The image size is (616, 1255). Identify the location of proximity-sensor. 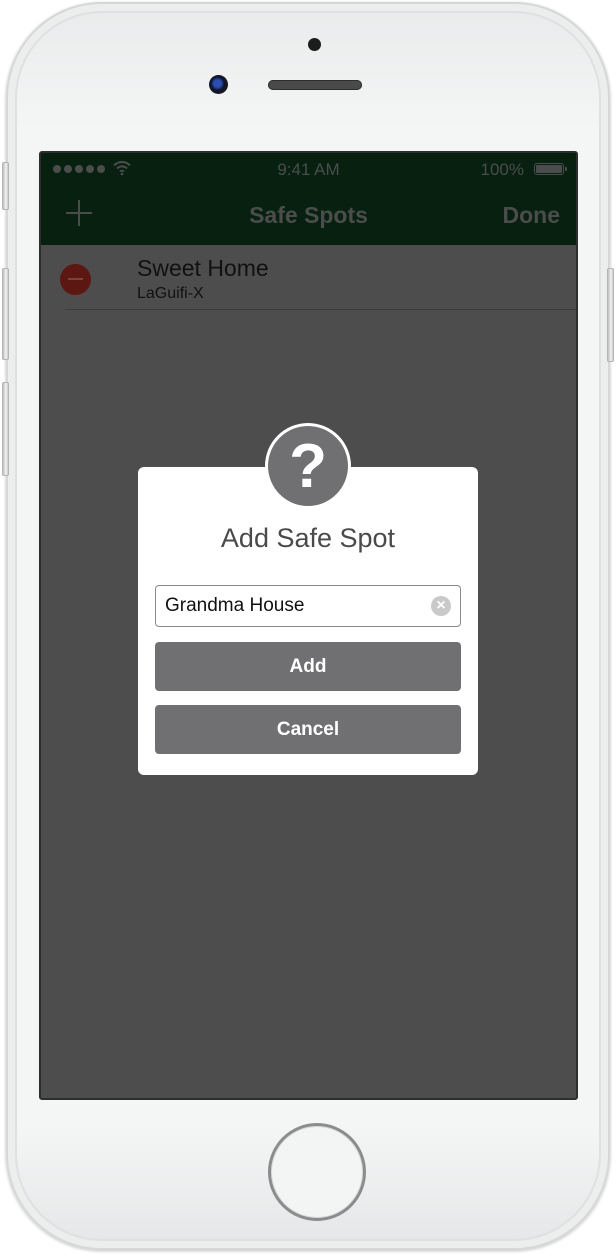
(314, 44).